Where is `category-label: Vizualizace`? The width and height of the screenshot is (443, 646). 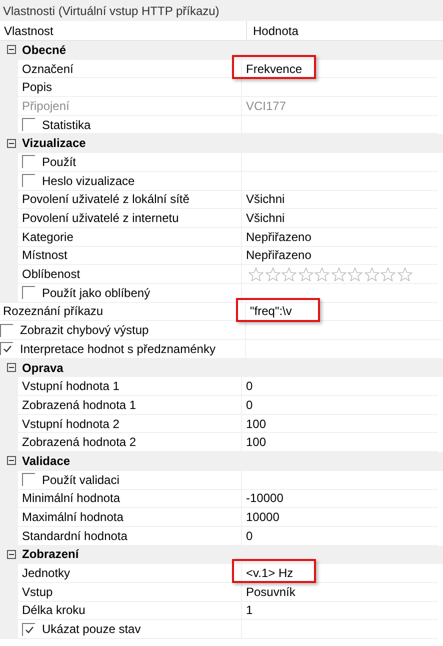
category-label: Vizualizace is located at coordinates (54, 143).